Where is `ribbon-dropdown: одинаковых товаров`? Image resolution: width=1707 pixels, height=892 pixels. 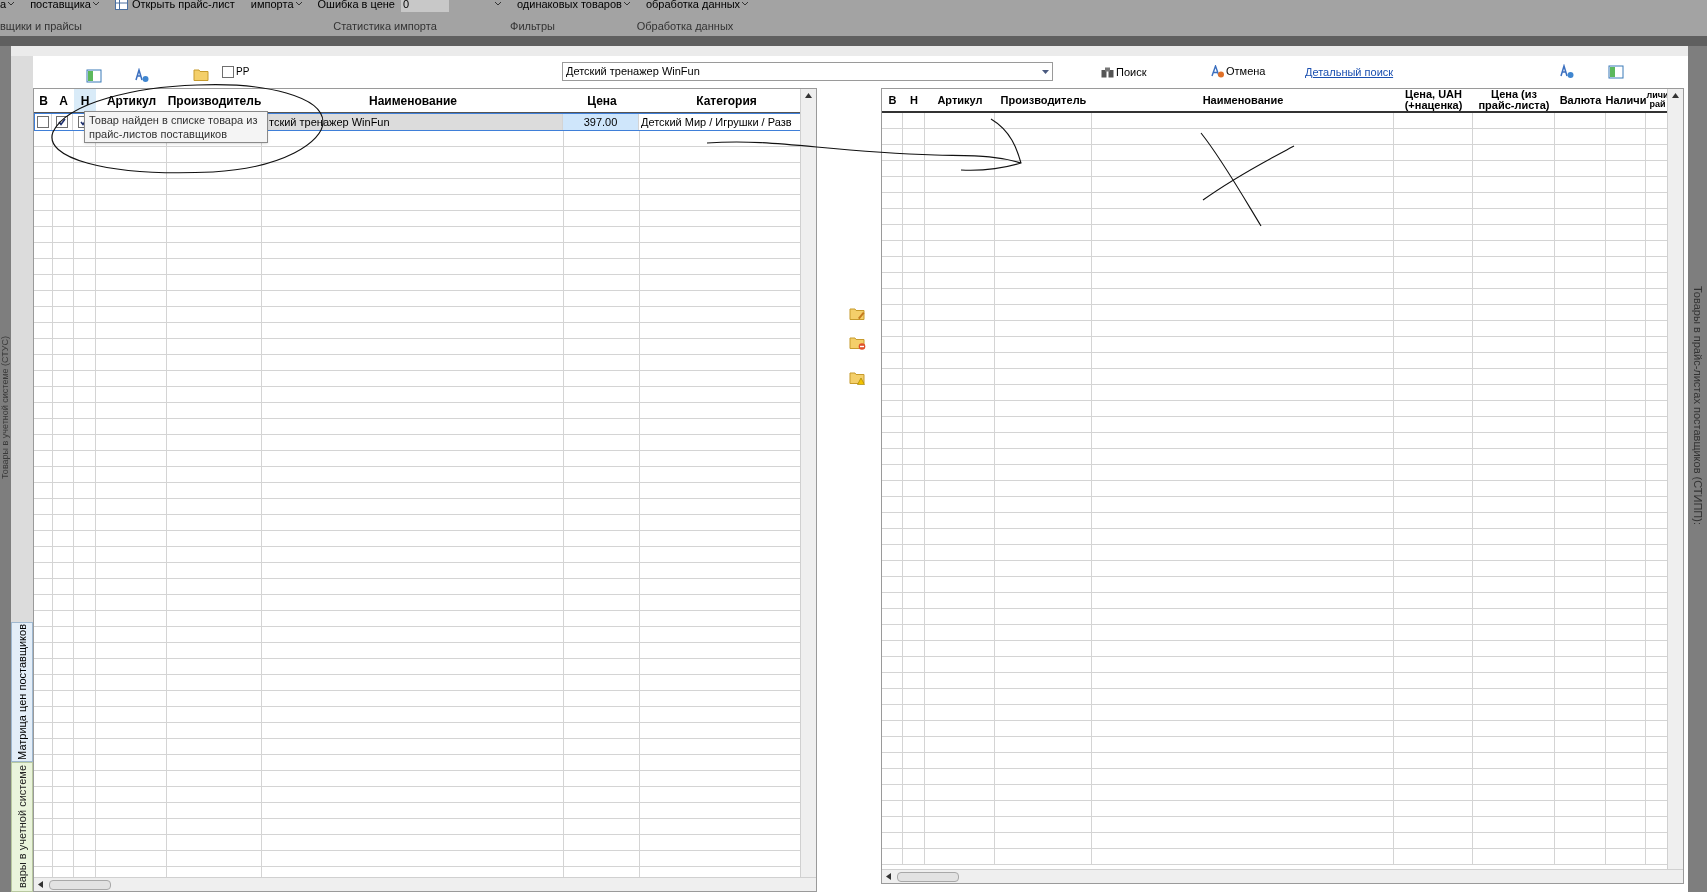
ribbon-dropdown: одинаковых товаров is located at coordinates (573, 6).